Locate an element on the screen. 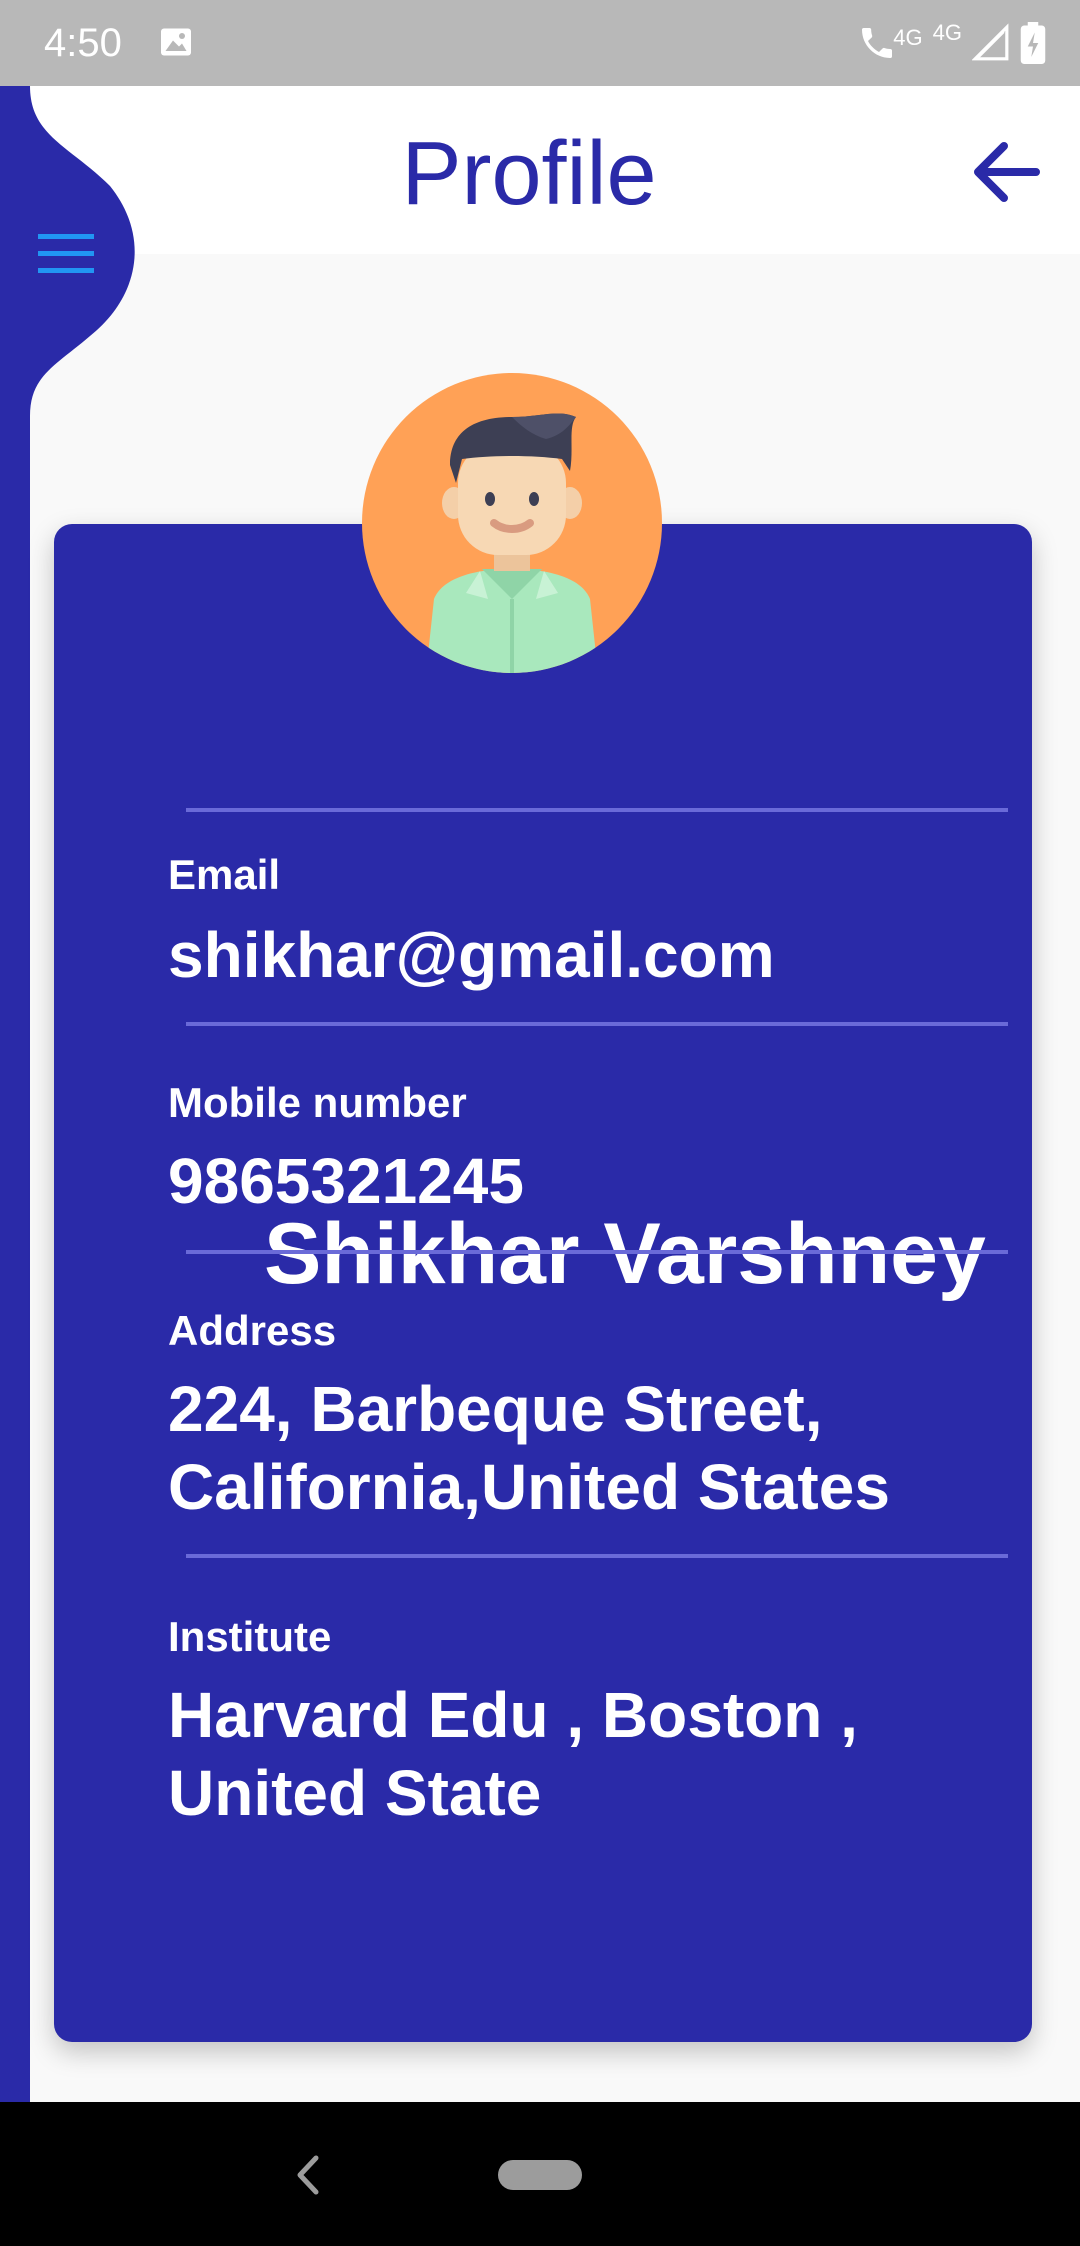 The image size is (1080, 2246). mobile-value: 9865321245 is located at coordinates (346, 1181).